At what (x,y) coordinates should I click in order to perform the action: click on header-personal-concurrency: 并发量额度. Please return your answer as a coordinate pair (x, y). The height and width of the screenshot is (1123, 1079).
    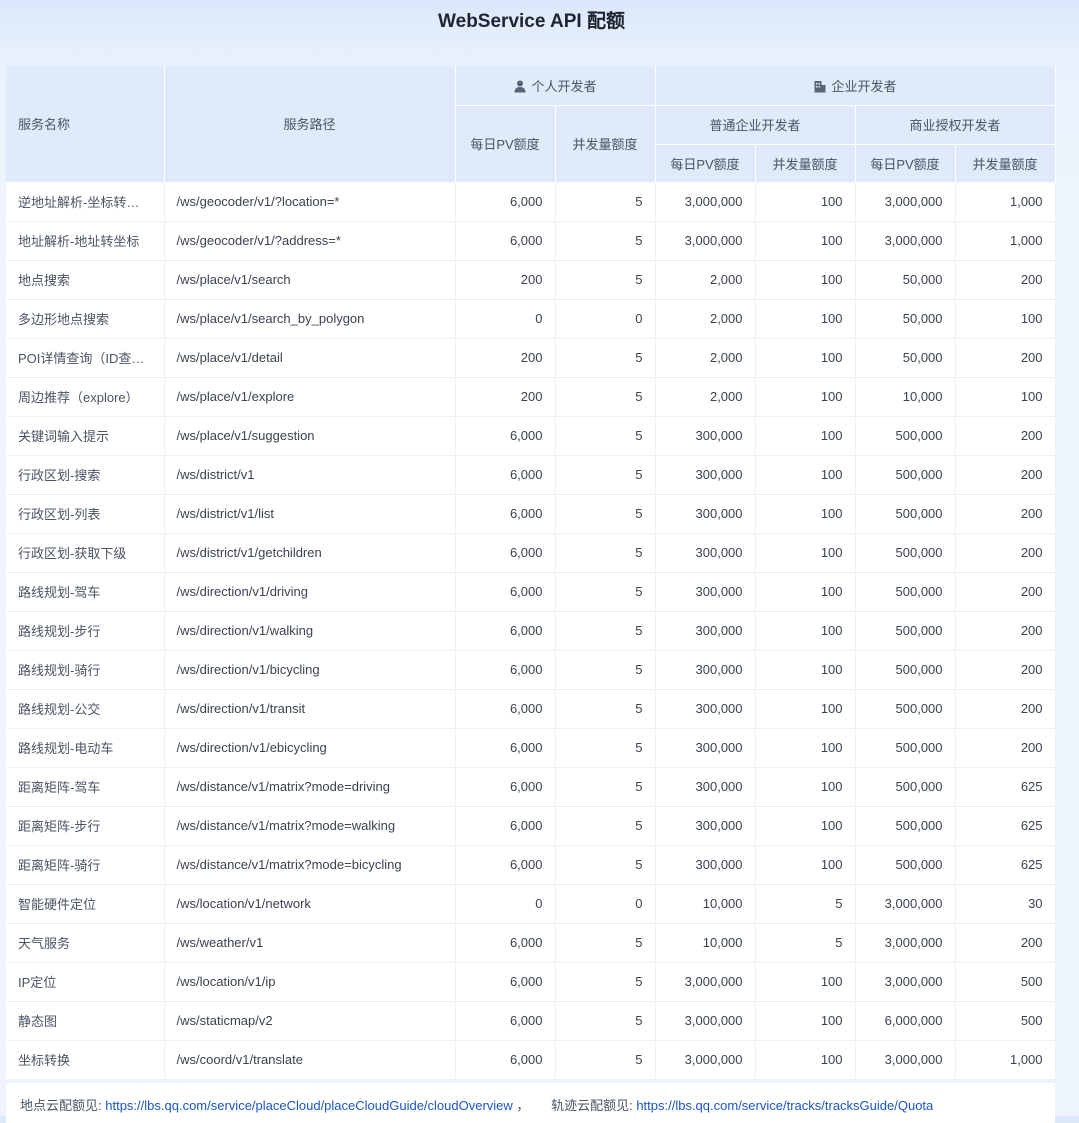
    Looking at the image, I should click on (605, 144).